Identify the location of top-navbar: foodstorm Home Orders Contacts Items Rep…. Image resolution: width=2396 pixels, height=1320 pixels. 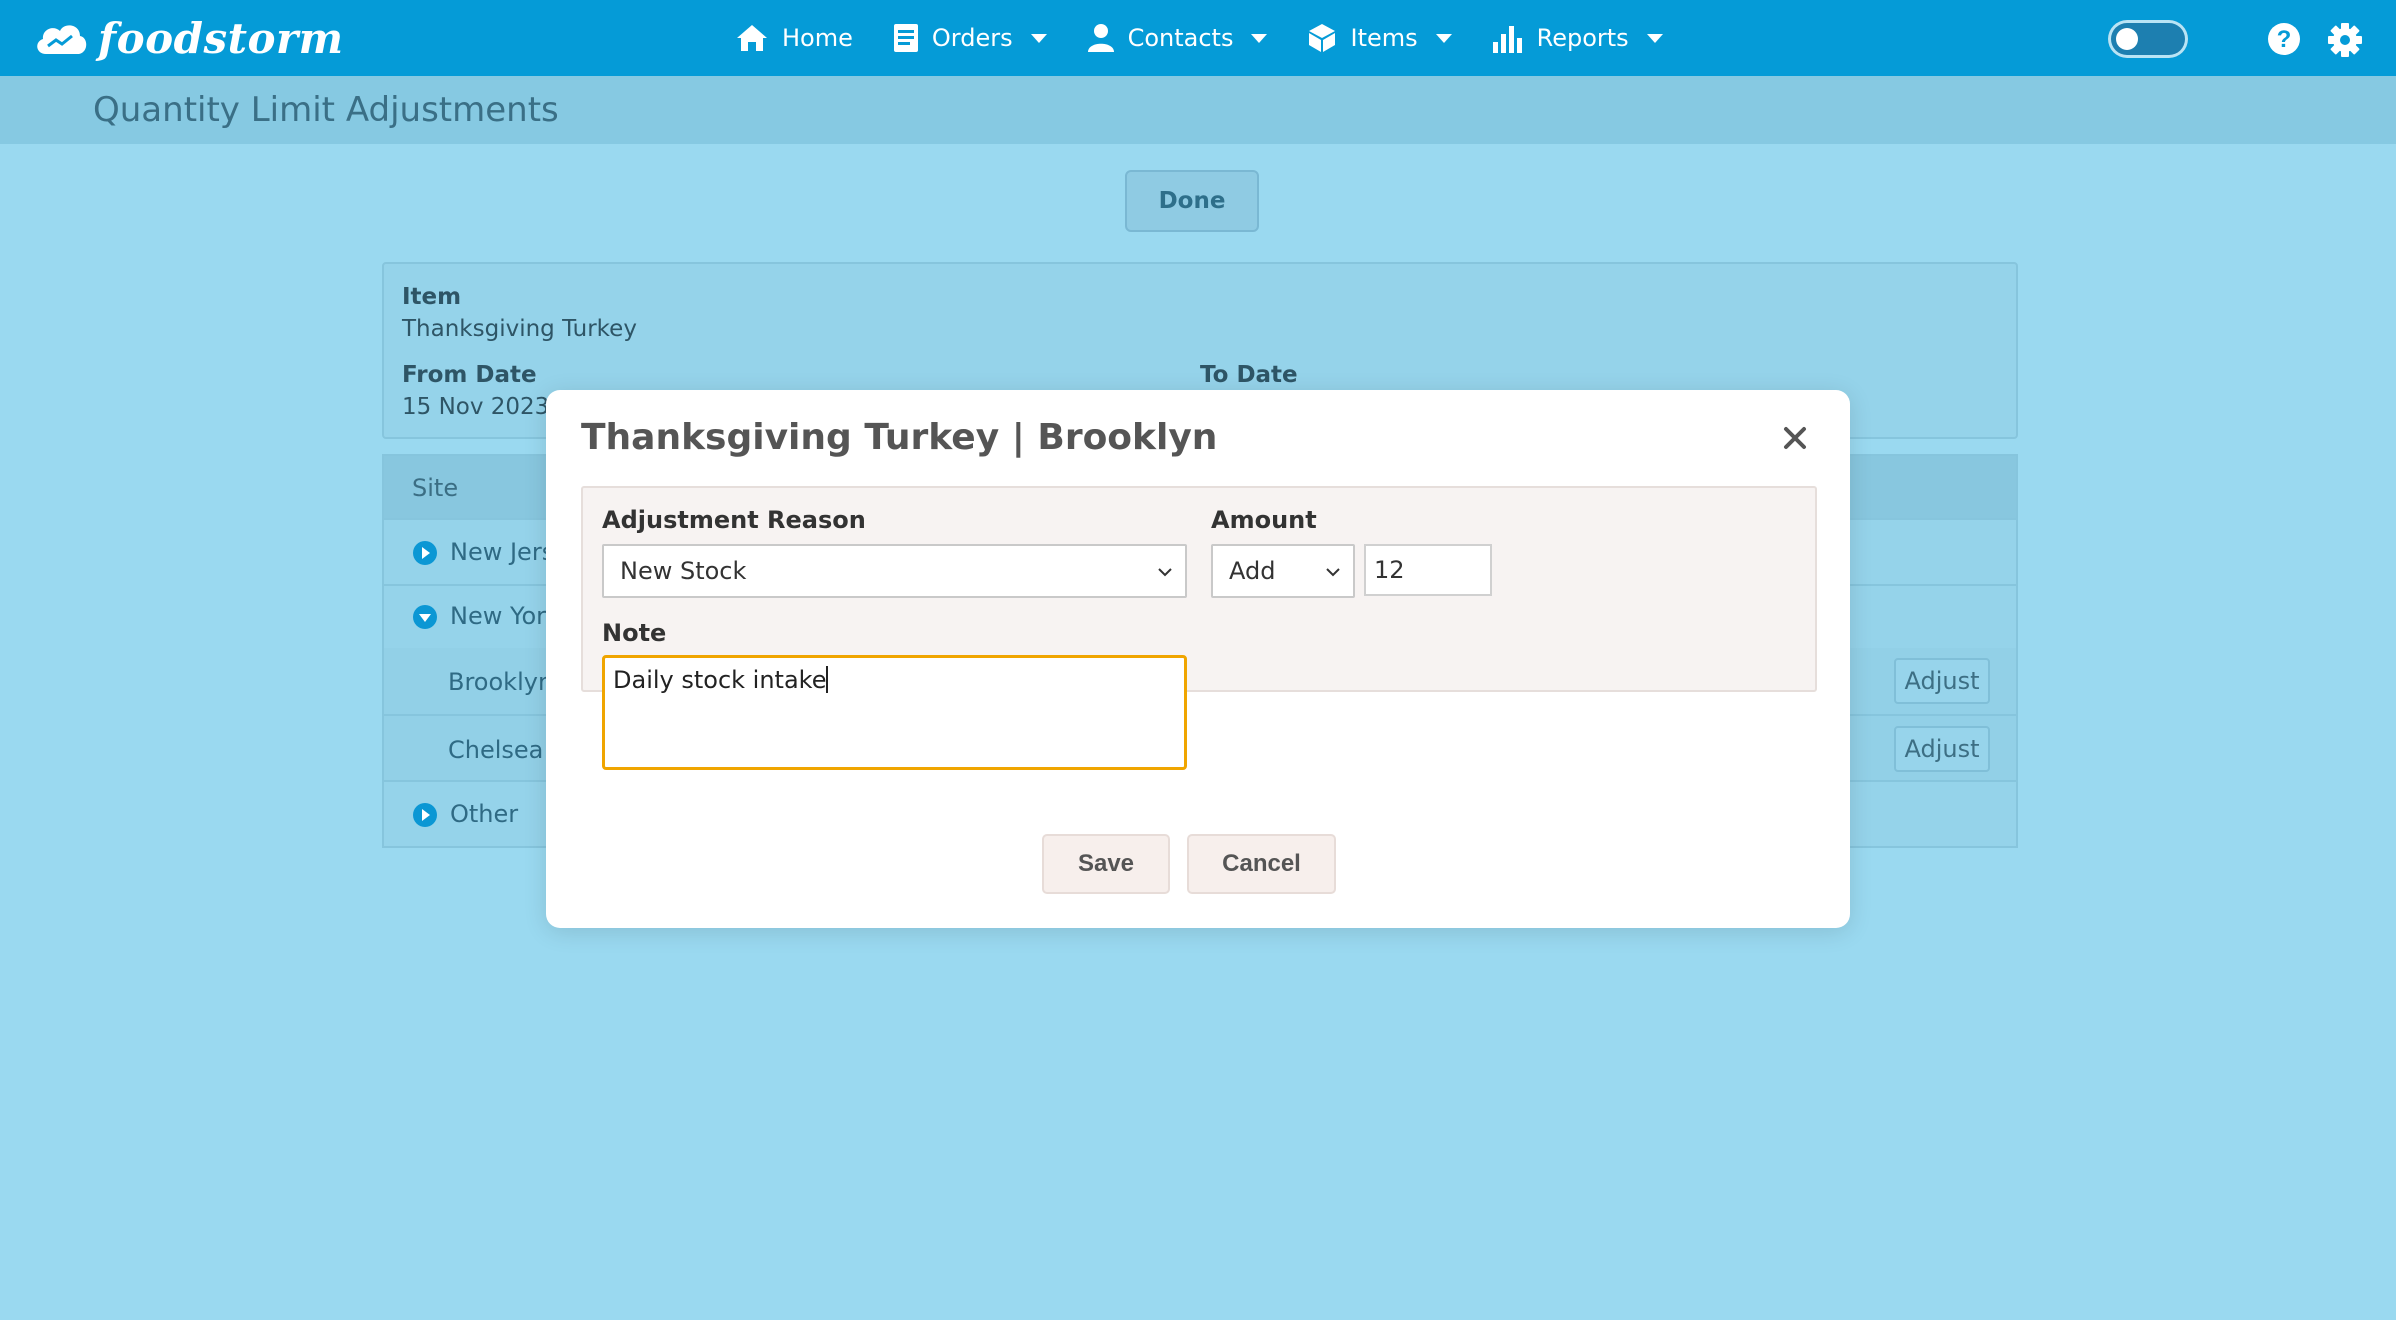
(1198, 38).